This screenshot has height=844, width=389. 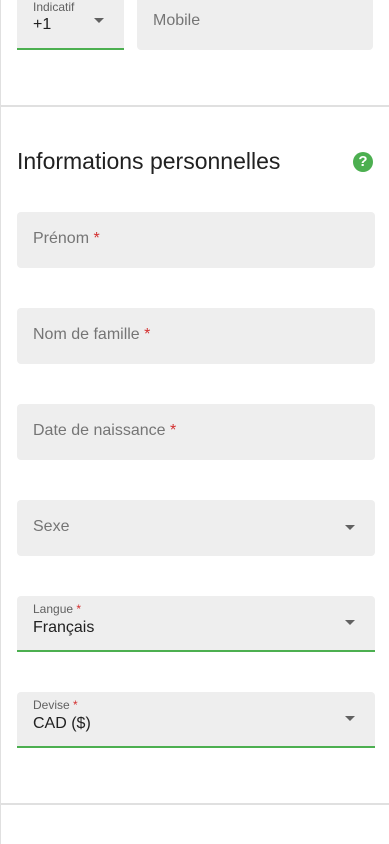 What do you see at coordinates (99, 430) in the screenshot?
I see `naissance-label-text: Date de naissance` at bounding box center [99, 430].